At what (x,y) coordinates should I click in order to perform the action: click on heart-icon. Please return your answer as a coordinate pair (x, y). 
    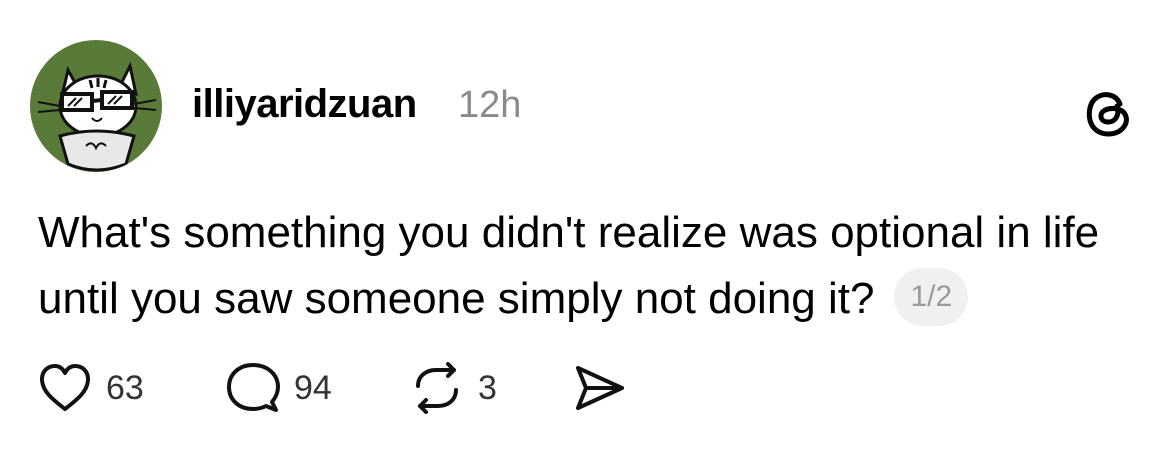
    Looking at the image, I should click on (65, 387).